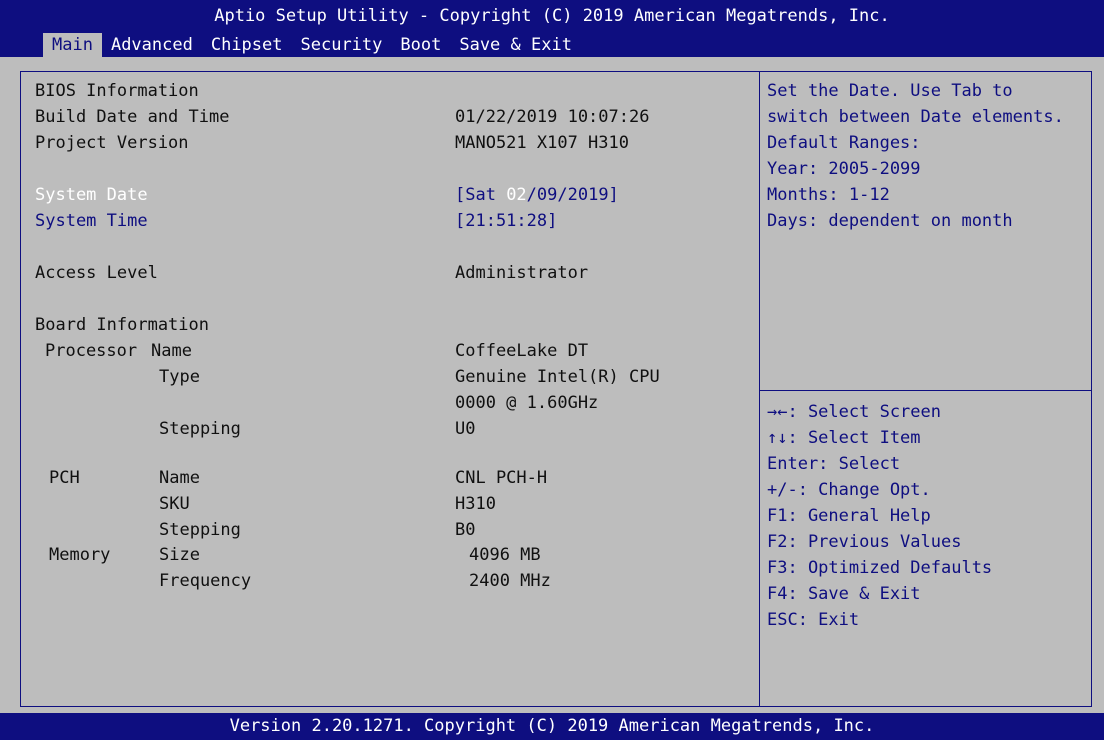  What do you see at coordinates (828, 195) in the screenshot?
I see `help-line-5: Months: 1-12` at bounding box center [828, 195].